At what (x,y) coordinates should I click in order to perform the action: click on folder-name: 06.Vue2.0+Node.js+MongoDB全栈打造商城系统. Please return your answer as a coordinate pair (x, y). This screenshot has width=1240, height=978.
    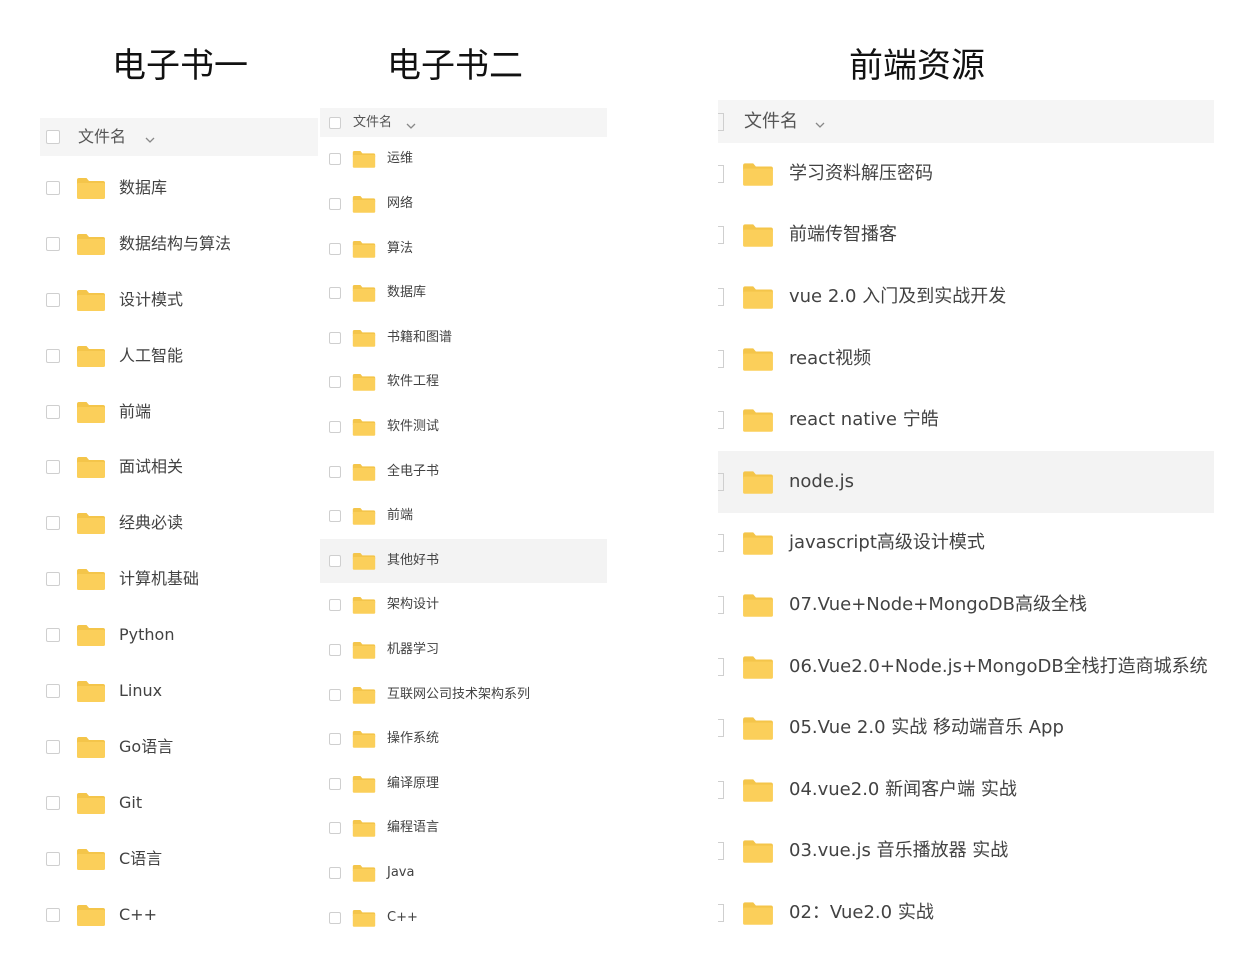
    Looking at the image, I should click on (998, 667).